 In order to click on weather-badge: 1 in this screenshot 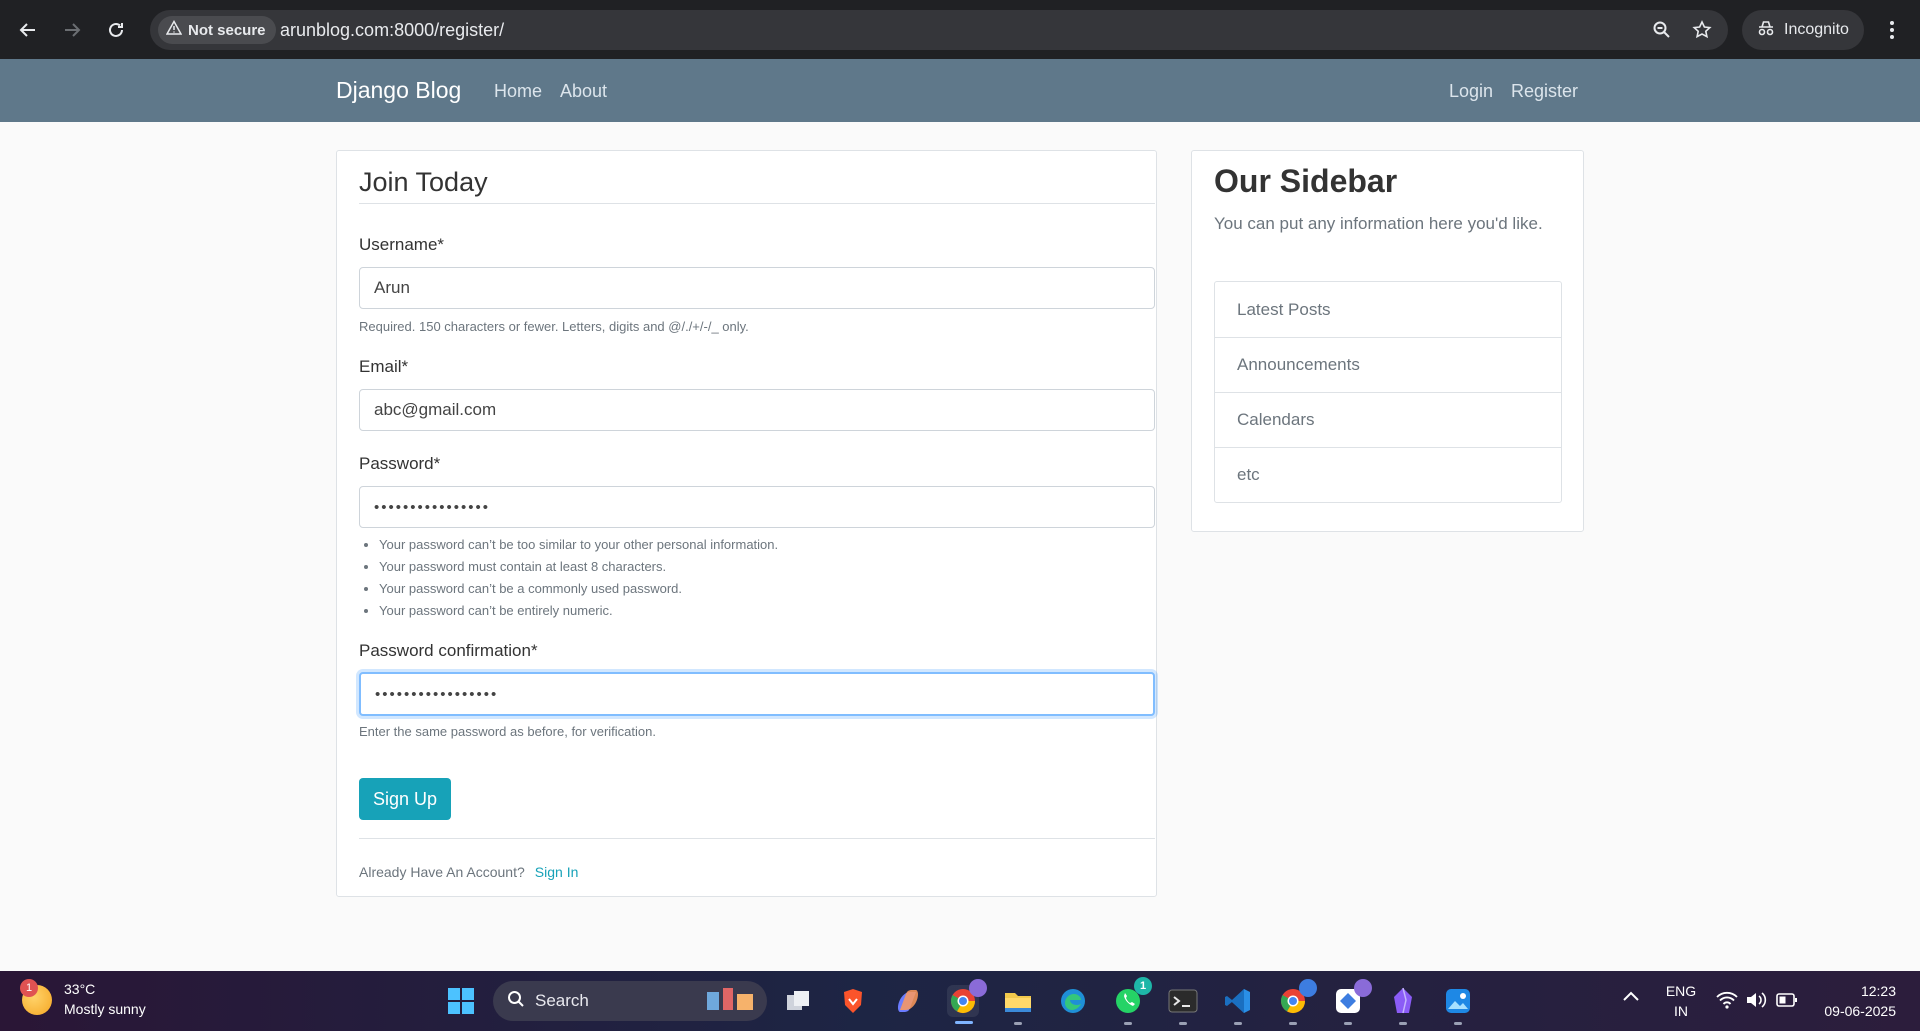, I will do `click(29, 988)`.